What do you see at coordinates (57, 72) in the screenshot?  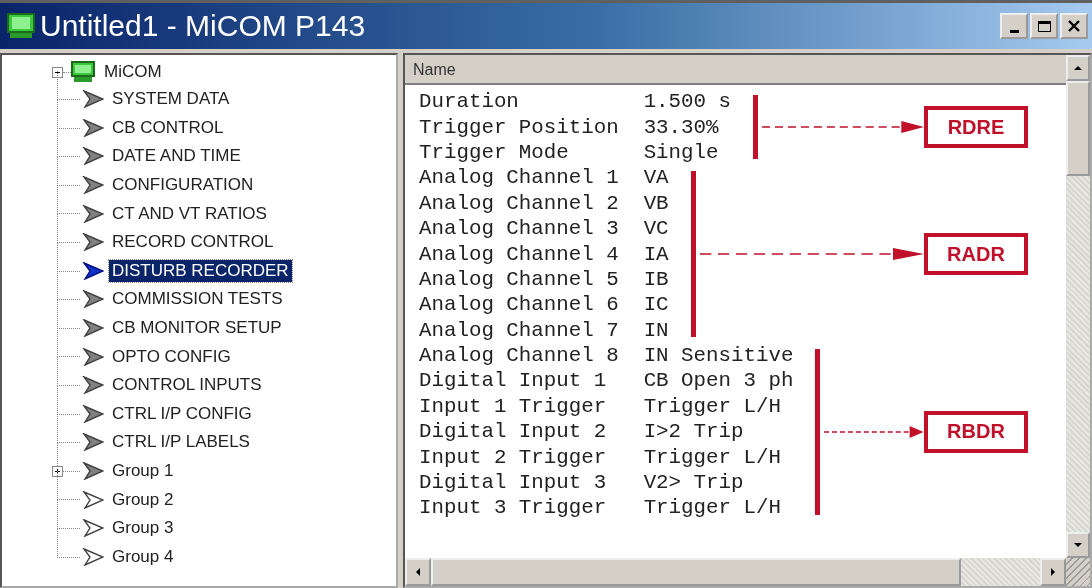 I see `collapse-icon` at bounding box center [57, 72].